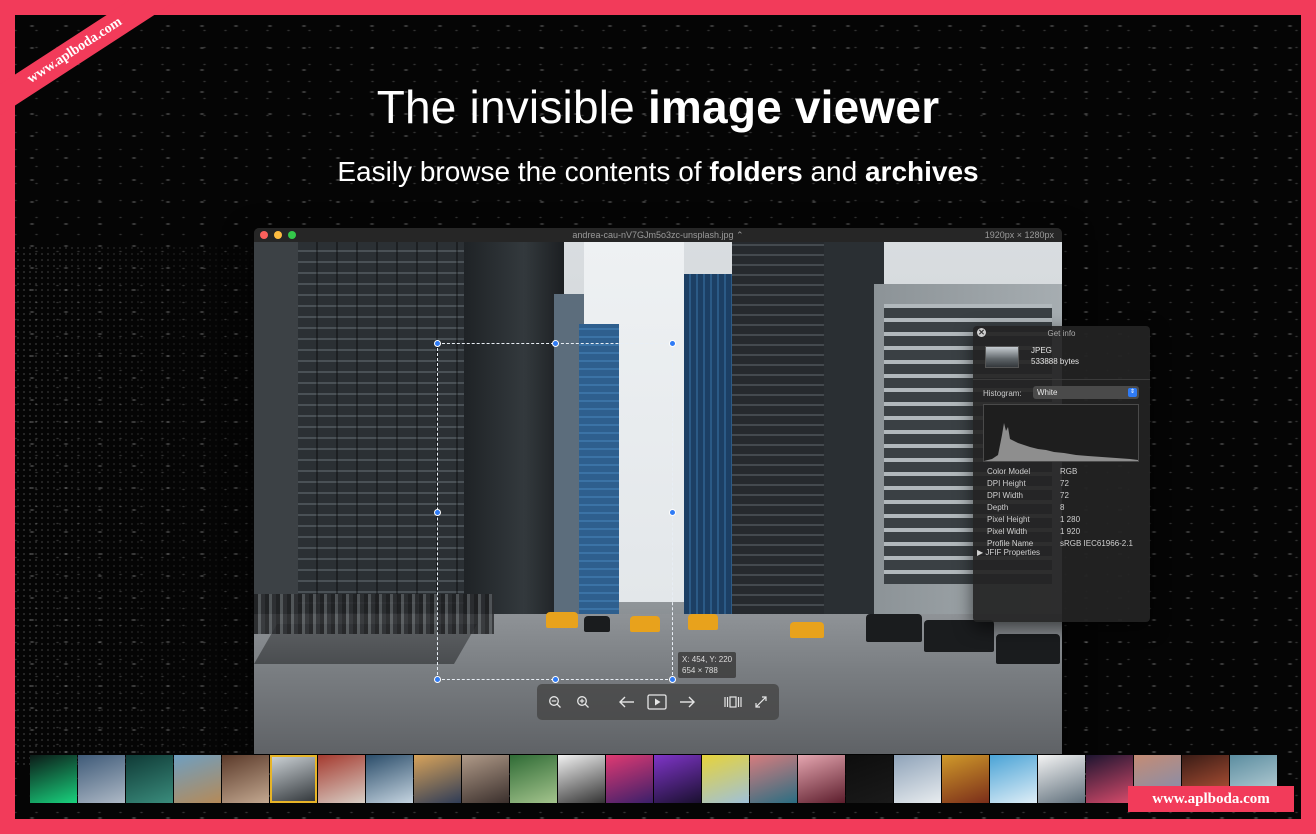  I want to click on histogram-graph, so click(1061, 442).